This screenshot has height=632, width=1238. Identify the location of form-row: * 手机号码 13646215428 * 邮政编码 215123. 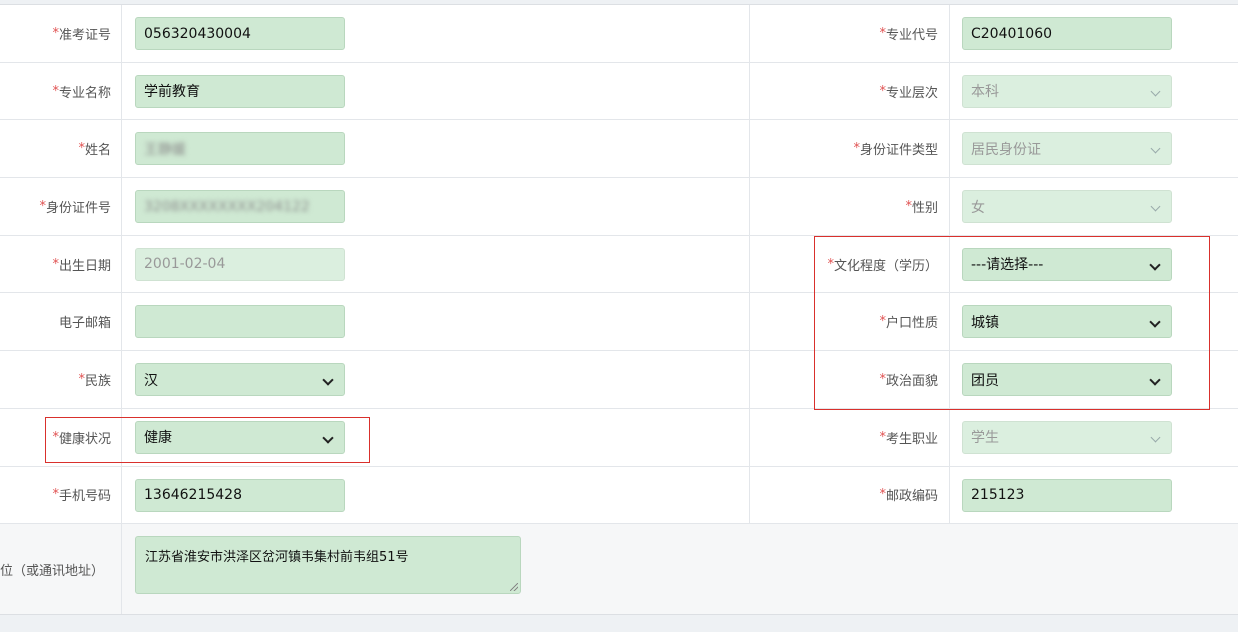
(619, 495).